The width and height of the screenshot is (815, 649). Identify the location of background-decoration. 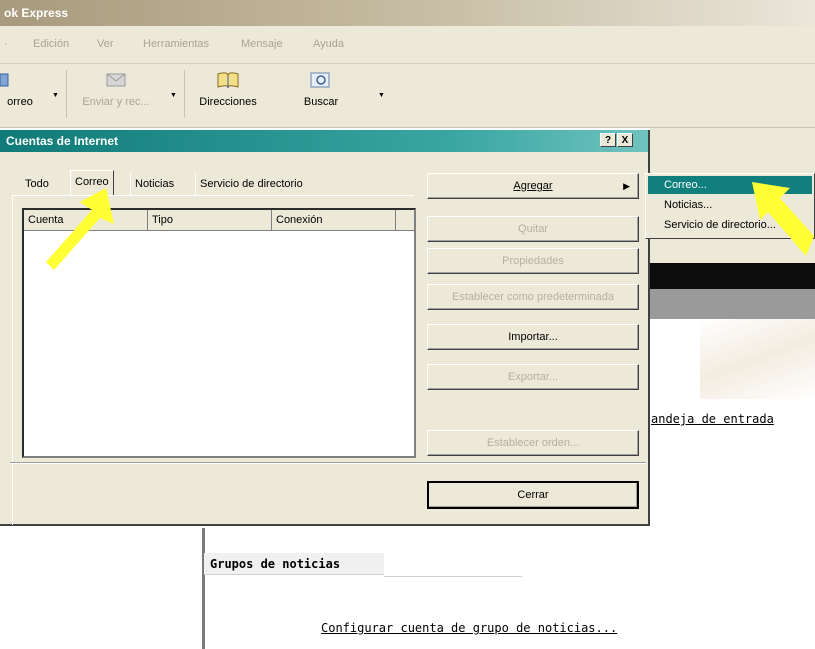
(757, 359).